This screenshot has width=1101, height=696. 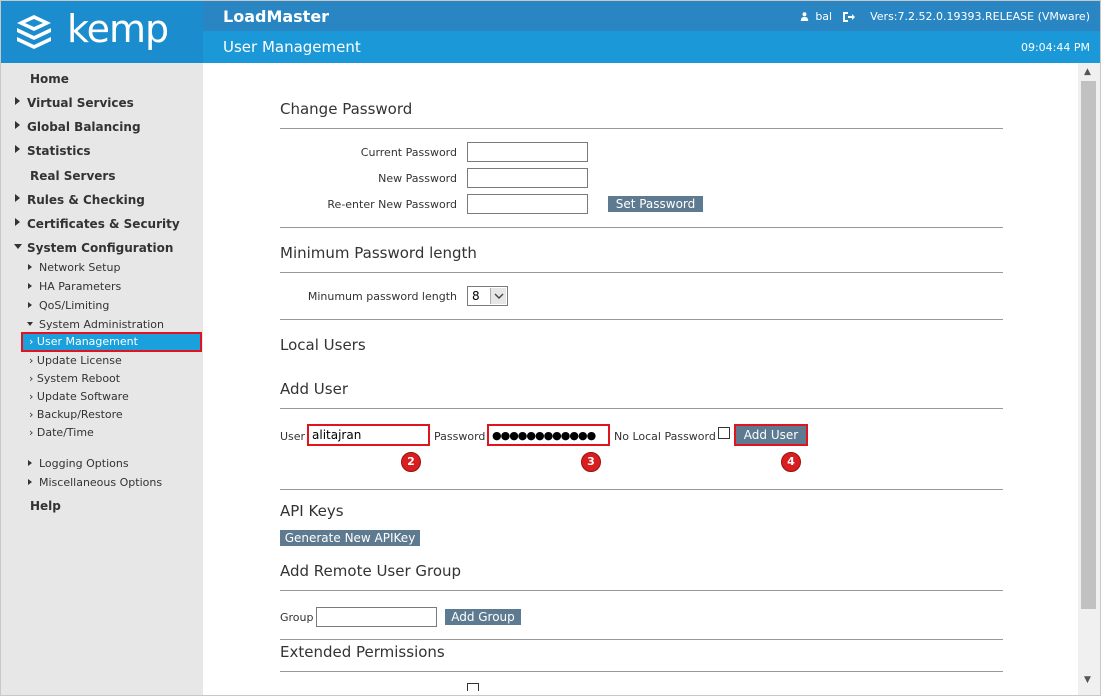 I want to click on add-group-button: Add Group, so click(x=483, y=617).